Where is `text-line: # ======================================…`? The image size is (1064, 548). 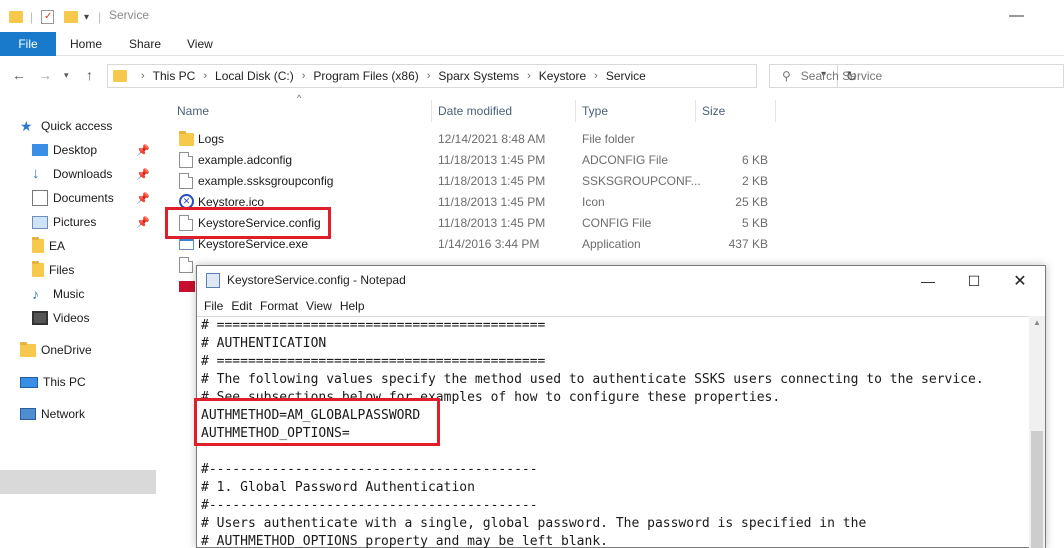 text-line: # ======================================… is located at coordinates (373, 361).